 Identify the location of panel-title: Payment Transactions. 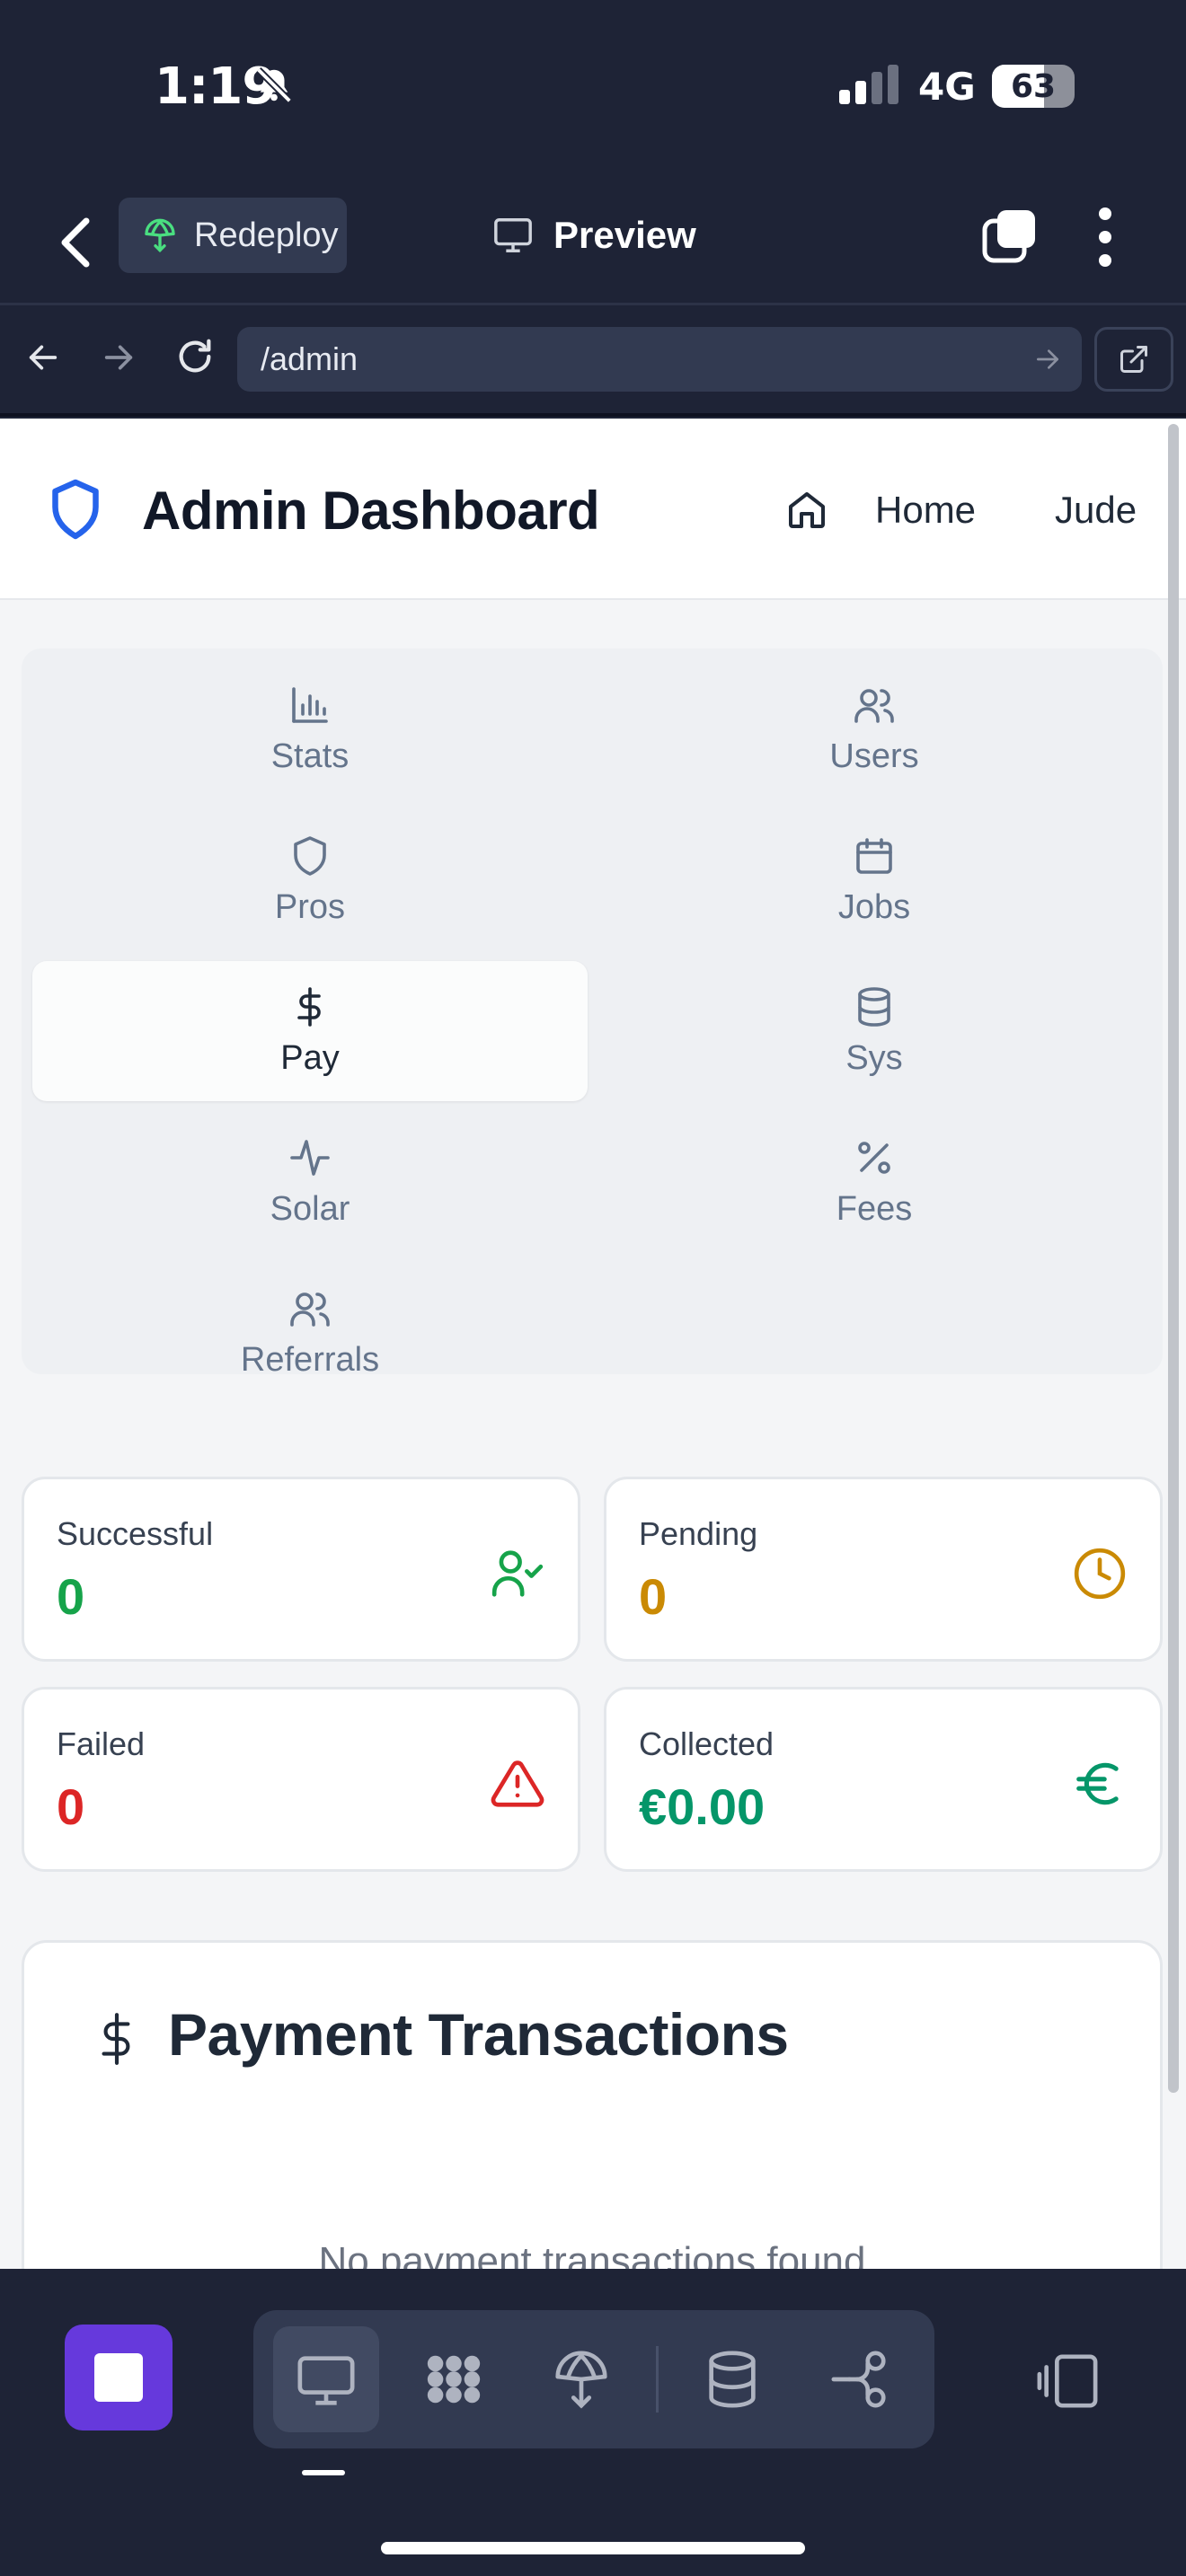
(478, 2034).